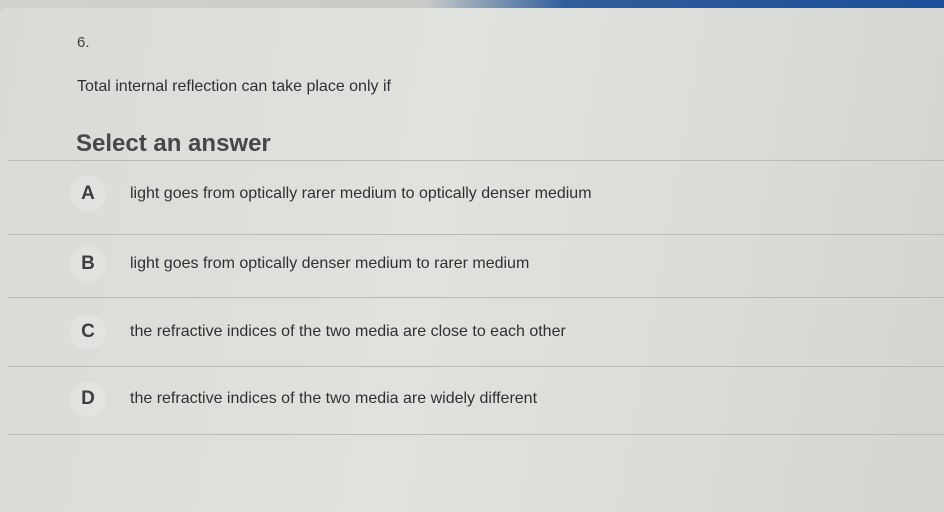  Describe the element at coordinates (173, 143) in the screenshot. I see `answer-prompt-heading: Select an answer` at that location.